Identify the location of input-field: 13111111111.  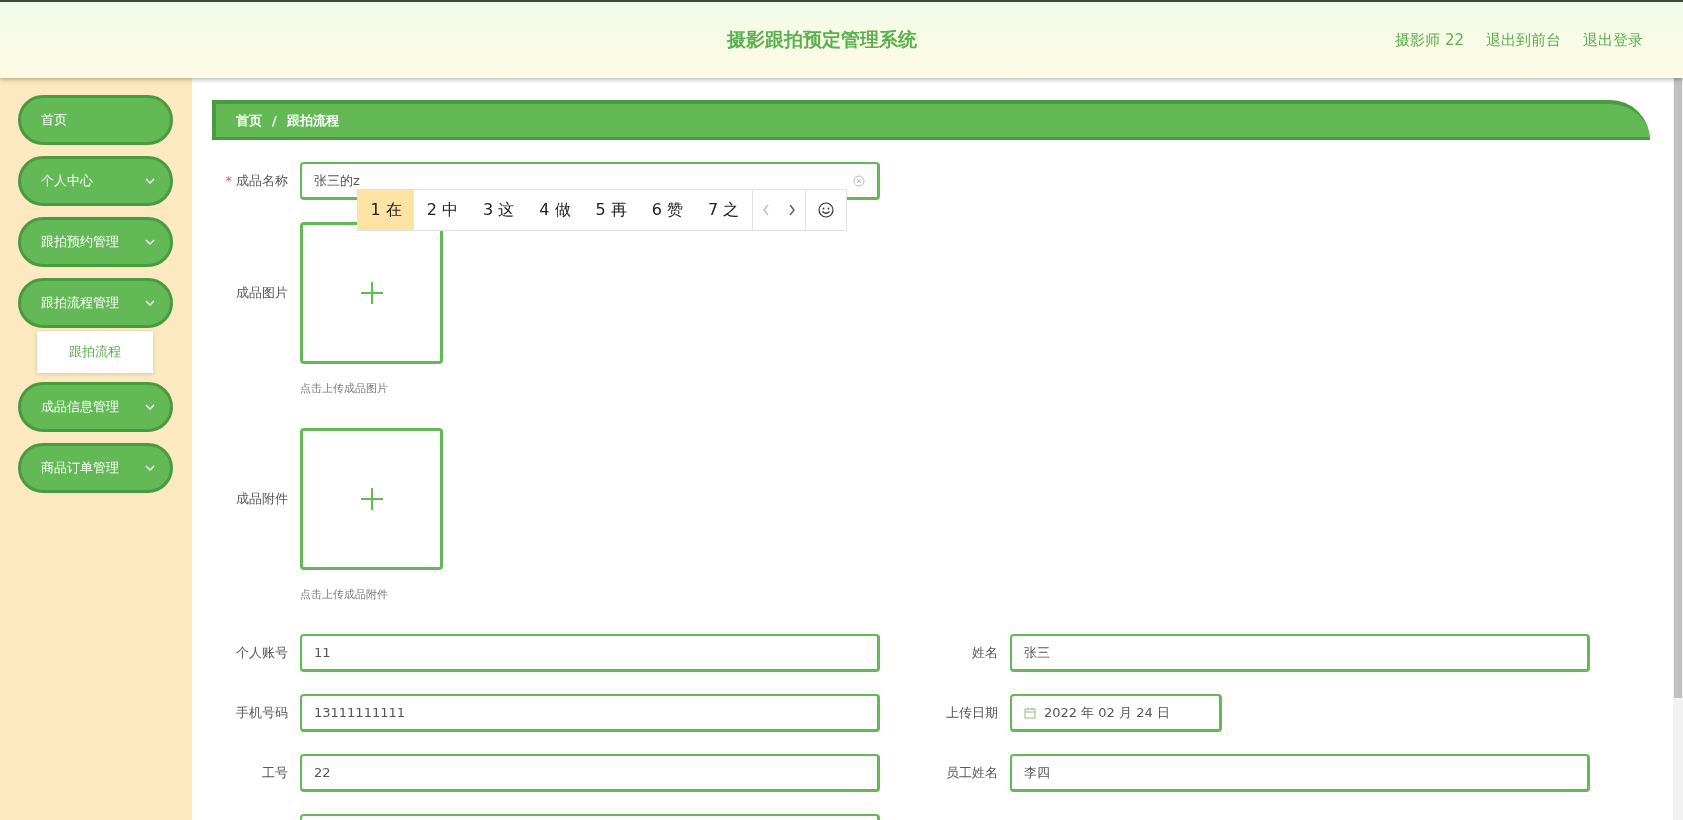
(590, 713).